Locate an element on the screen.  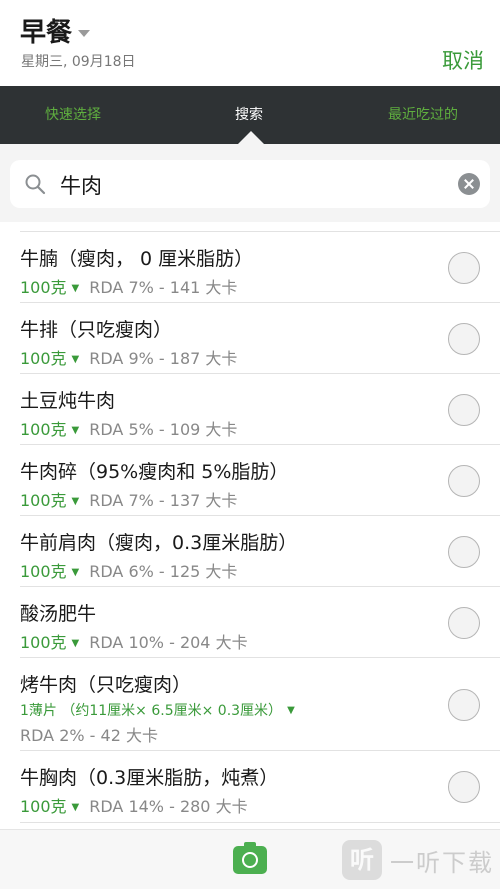
nutrition-info: RDA 2% - 42 大卡 is located at coordinates (89, 735).